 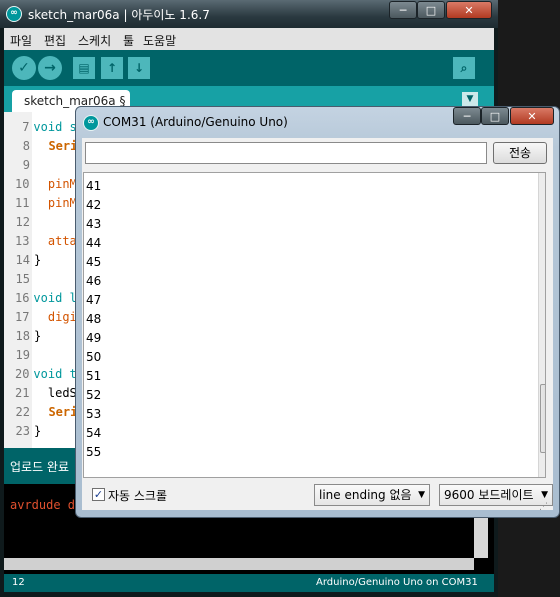 I want to click on code-line: 12, so click(x=44, y=222).